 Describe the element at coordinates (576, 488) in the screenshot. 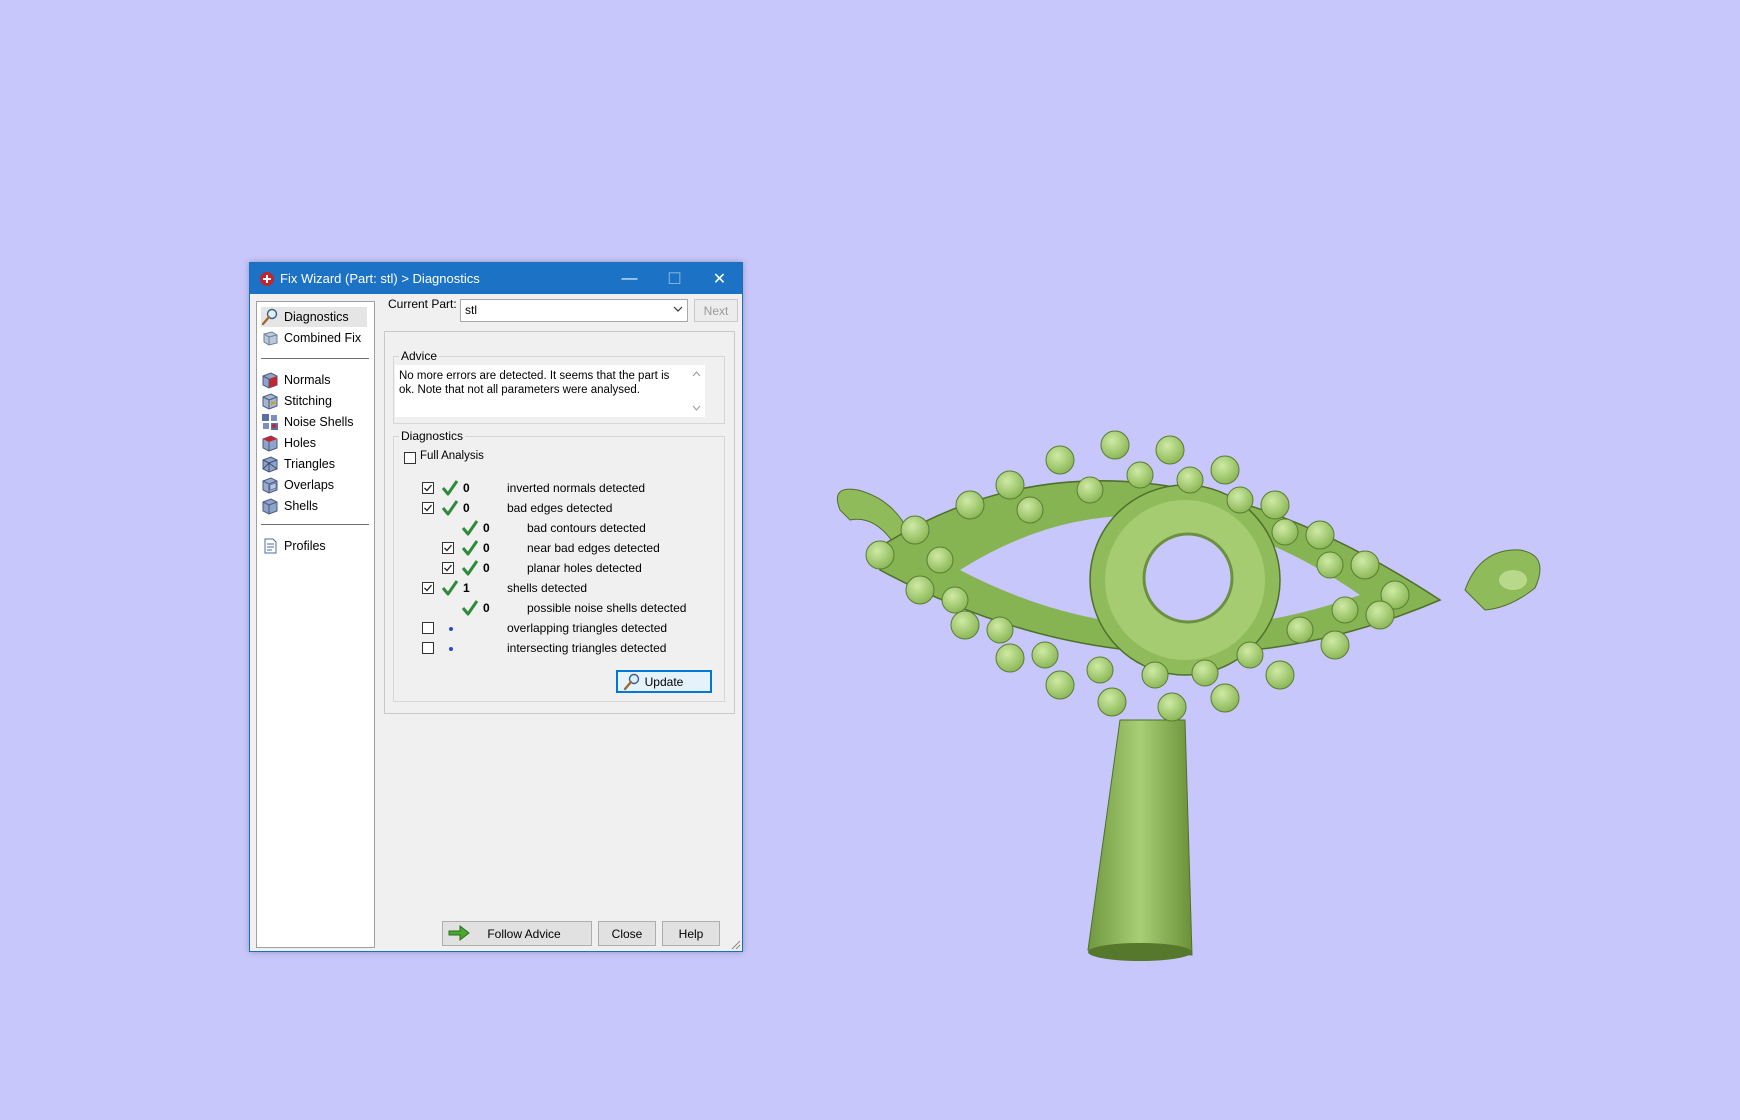

I see `diagnostic-label: inverted normals detected` at that location.